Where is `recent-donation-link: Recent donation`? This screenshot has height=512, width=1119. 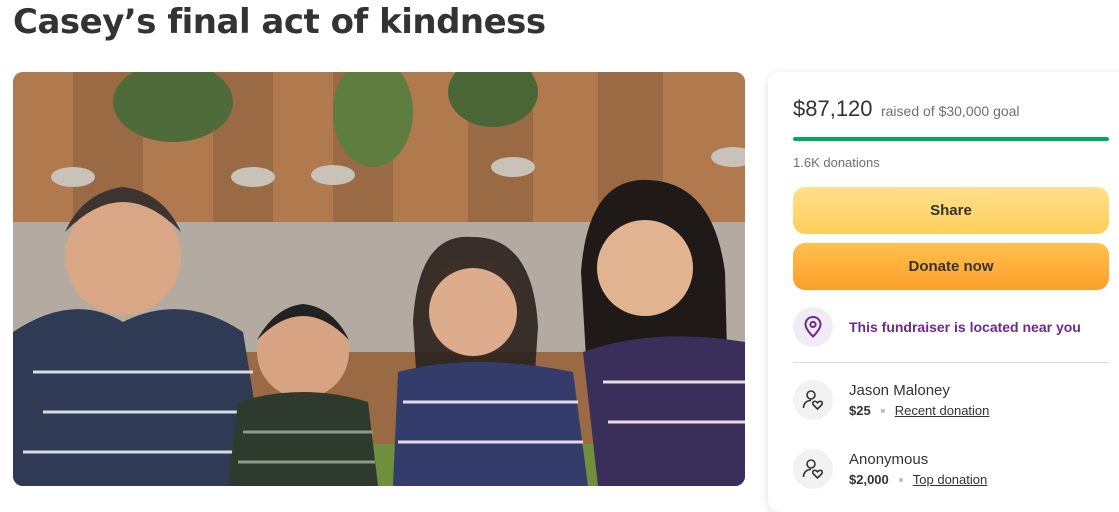 recent-donation-link: Recent donation is located at coordinates (942, 410).